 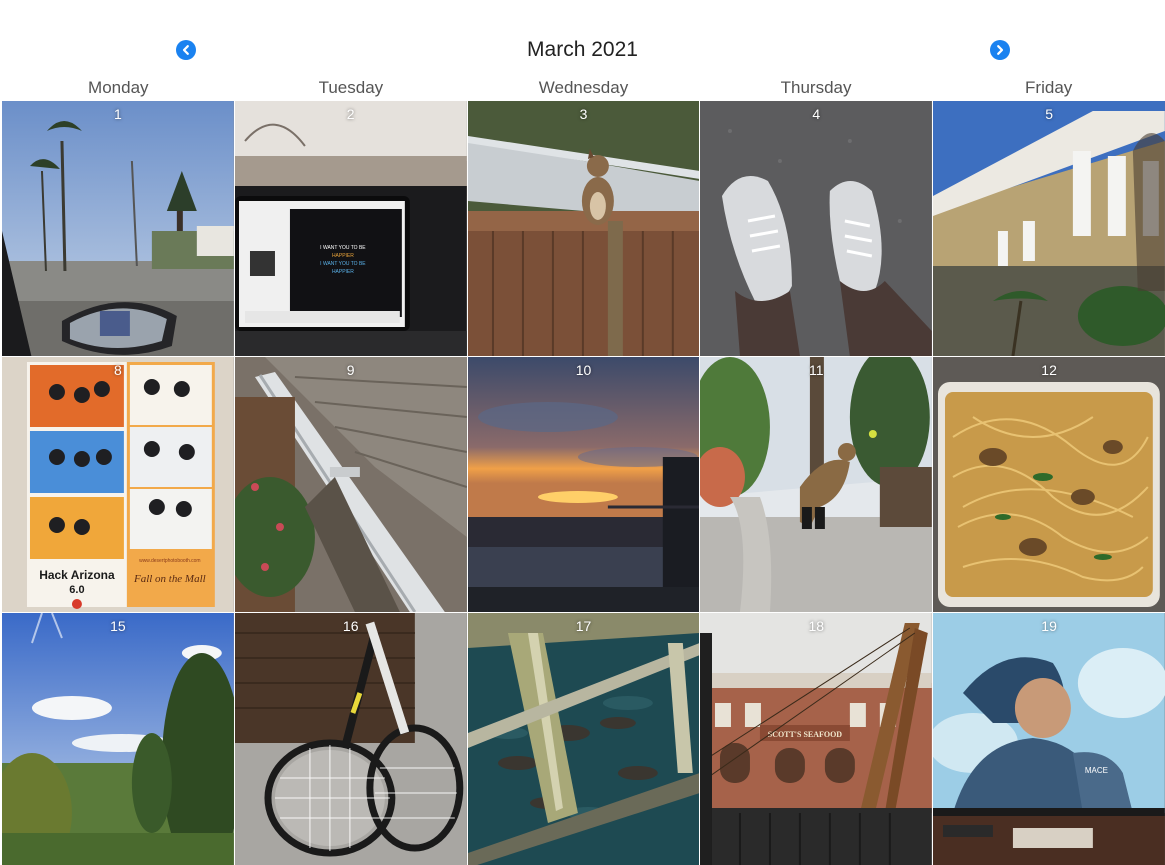 I want to click on day-cell-15: 15, so click(x=118, y=739).